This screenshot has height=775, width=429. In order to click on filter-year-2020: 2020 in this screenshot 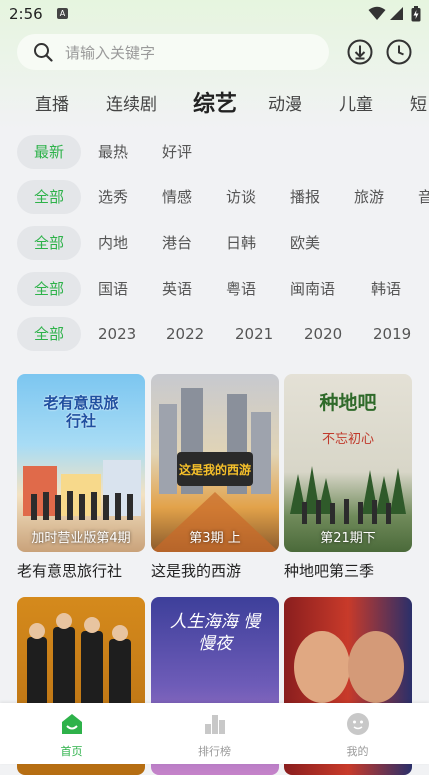, I will do `click(323, 334)`.